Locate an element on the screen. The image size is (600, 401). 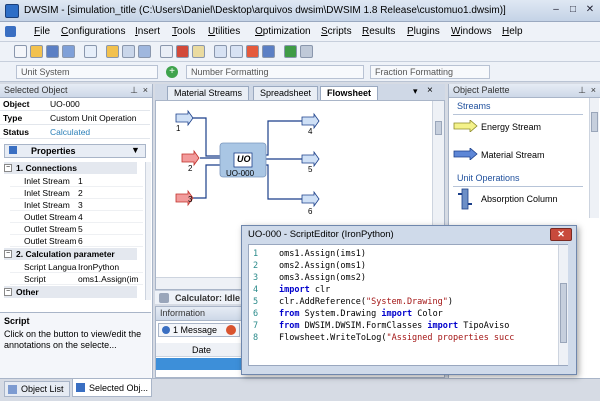
fraction-formatting-combo: Fraction Formatting is located at coordinates (430, 72).